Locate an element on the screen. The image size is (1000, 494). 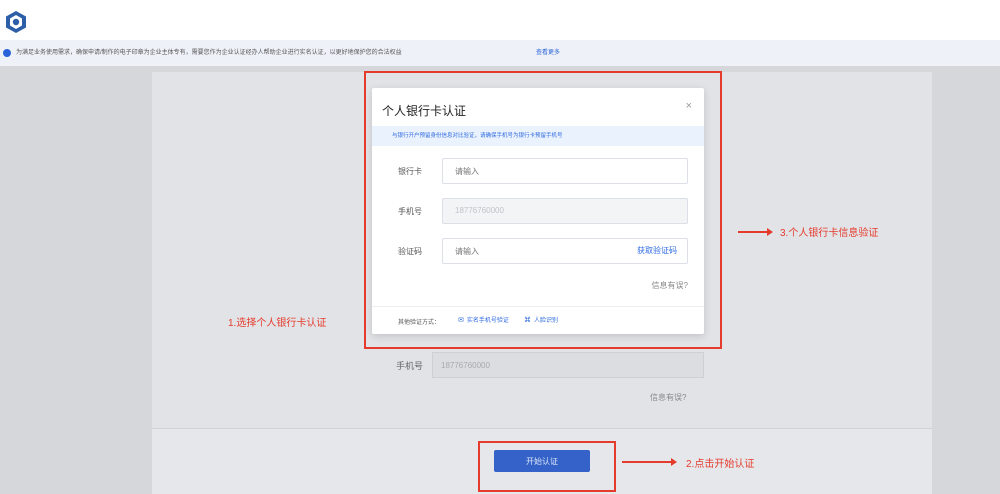
bg-info-wrong: 信息有误? is located at coordinates (668, 397).